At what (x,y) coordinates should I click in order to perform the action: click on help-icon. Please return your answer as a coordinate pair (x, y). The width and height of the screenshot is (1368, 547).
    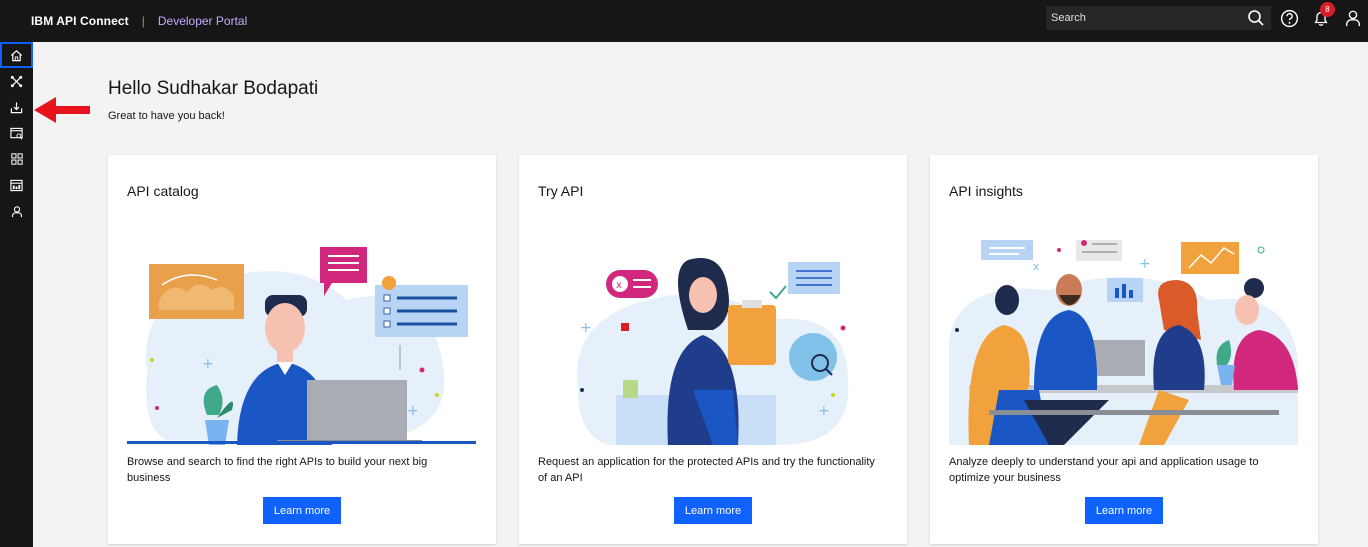
    Looking at the image, I should click on (1289, 18).